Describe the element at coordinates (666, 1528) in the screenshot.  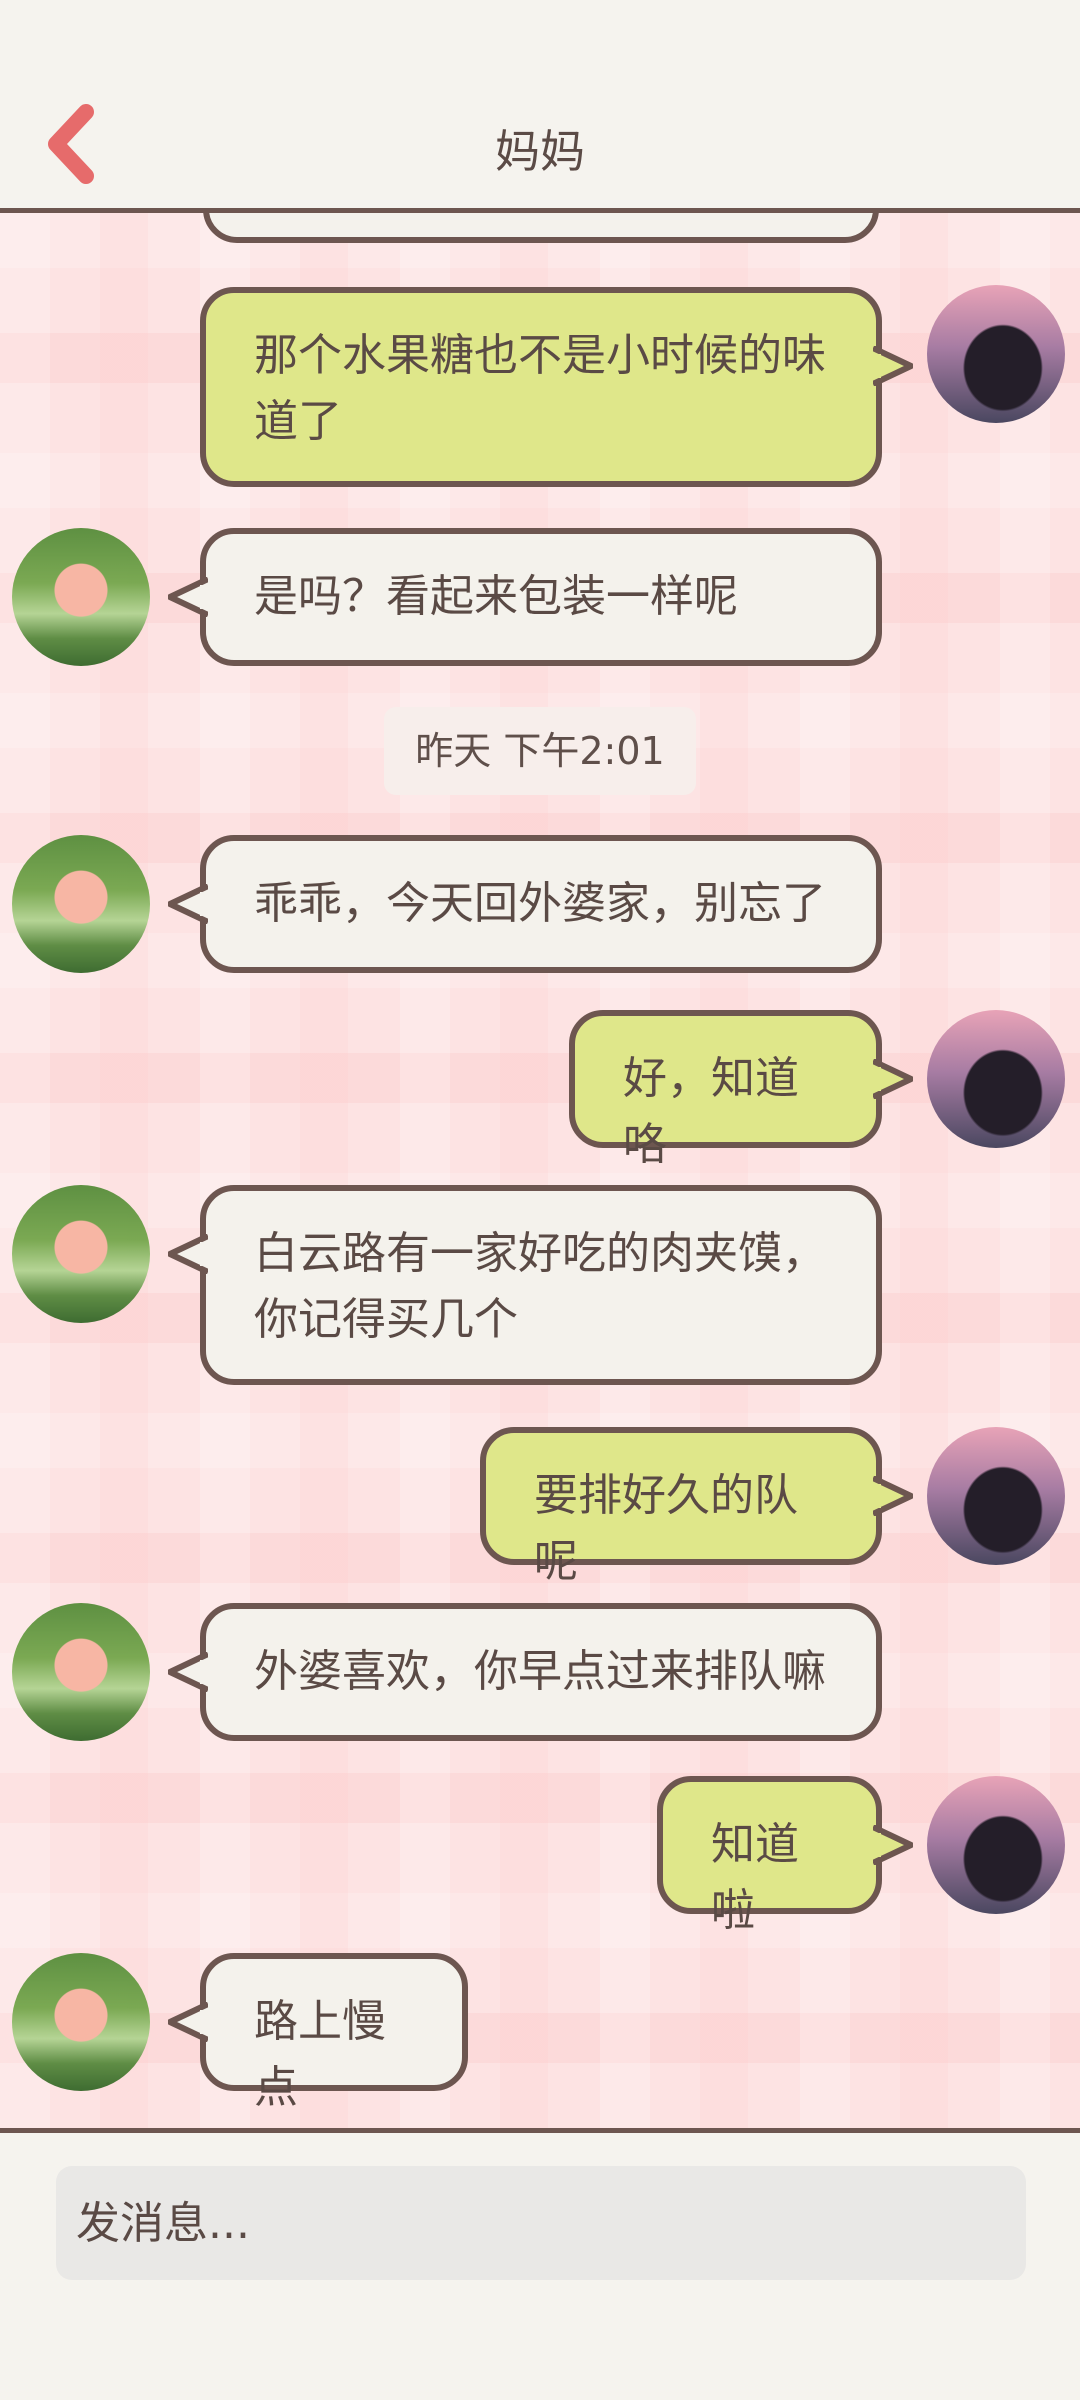
I see `message-text: 要排好久的队呢` at that location.